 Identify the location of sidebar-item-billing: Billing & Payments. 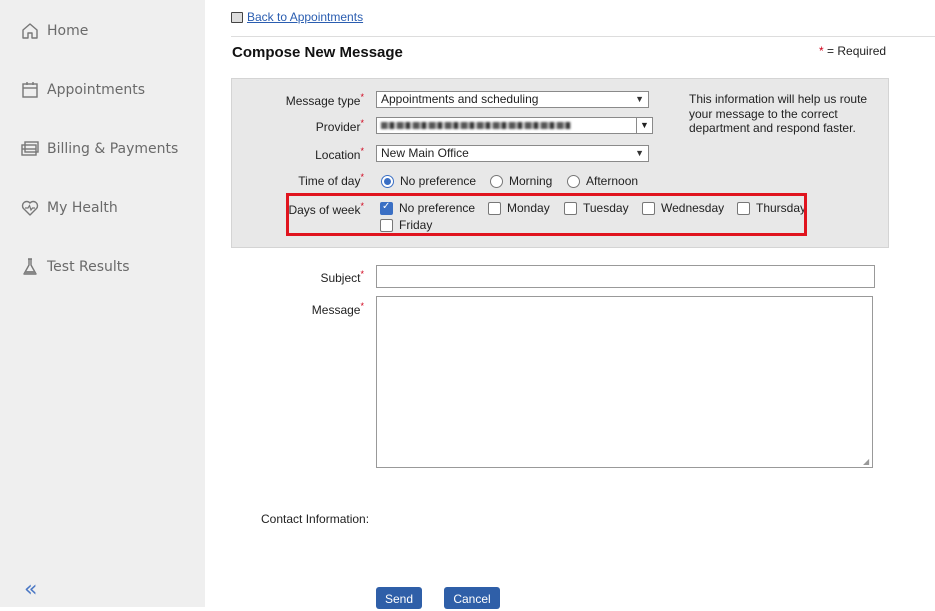
(99, 149).